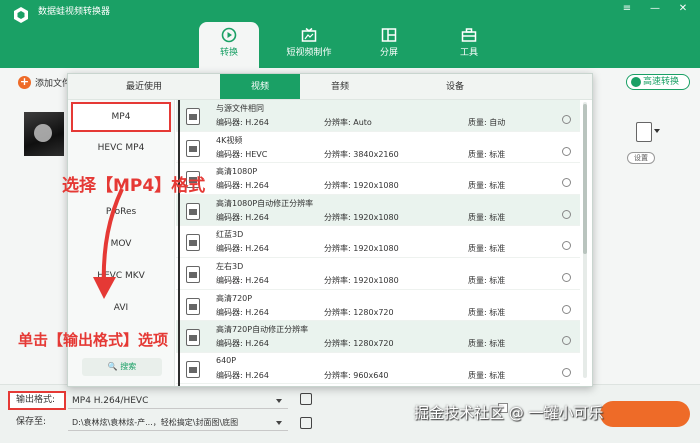  What do you see at coordinates (340, 86) in the screenshot?
I see `popup-tab-audio: 音频` at bounding box center [340, 86].